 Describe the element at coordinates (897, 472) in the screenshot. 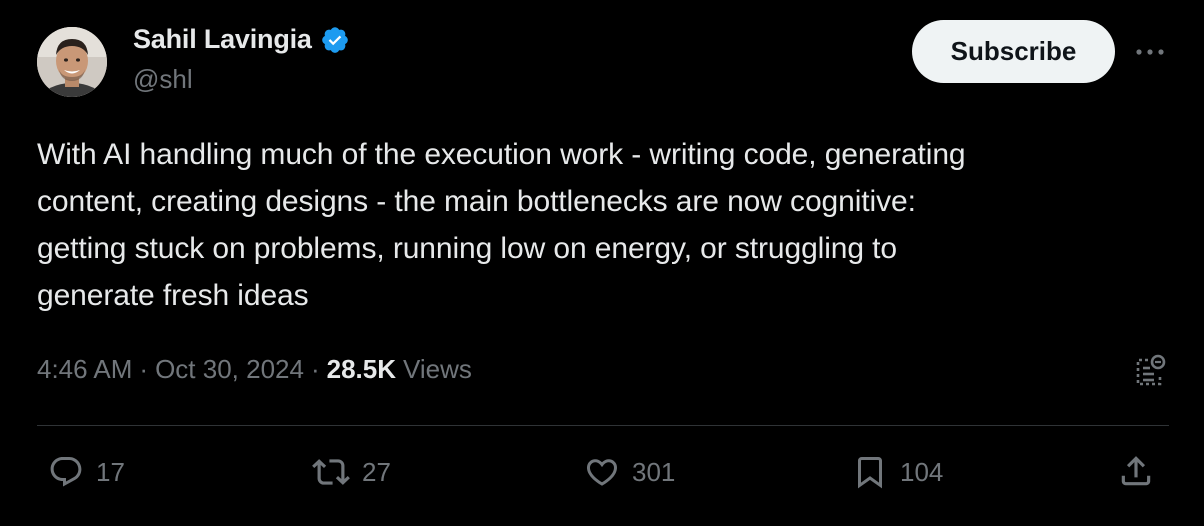

I see `bookmark-button: 104` at that location.